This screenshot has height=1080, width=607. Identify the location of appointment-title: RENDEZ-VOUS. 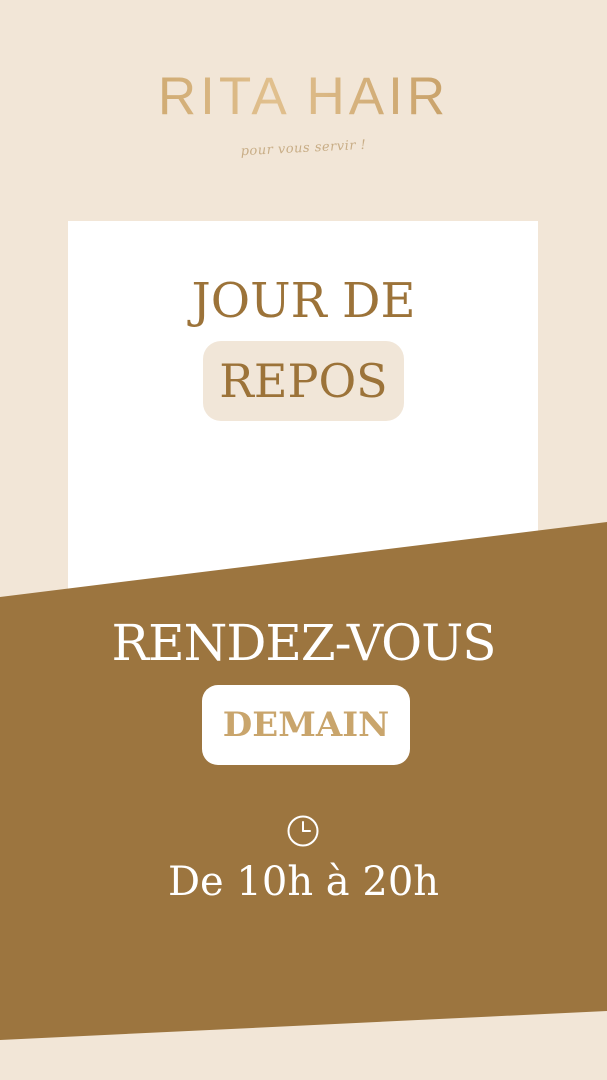
(303, 643).